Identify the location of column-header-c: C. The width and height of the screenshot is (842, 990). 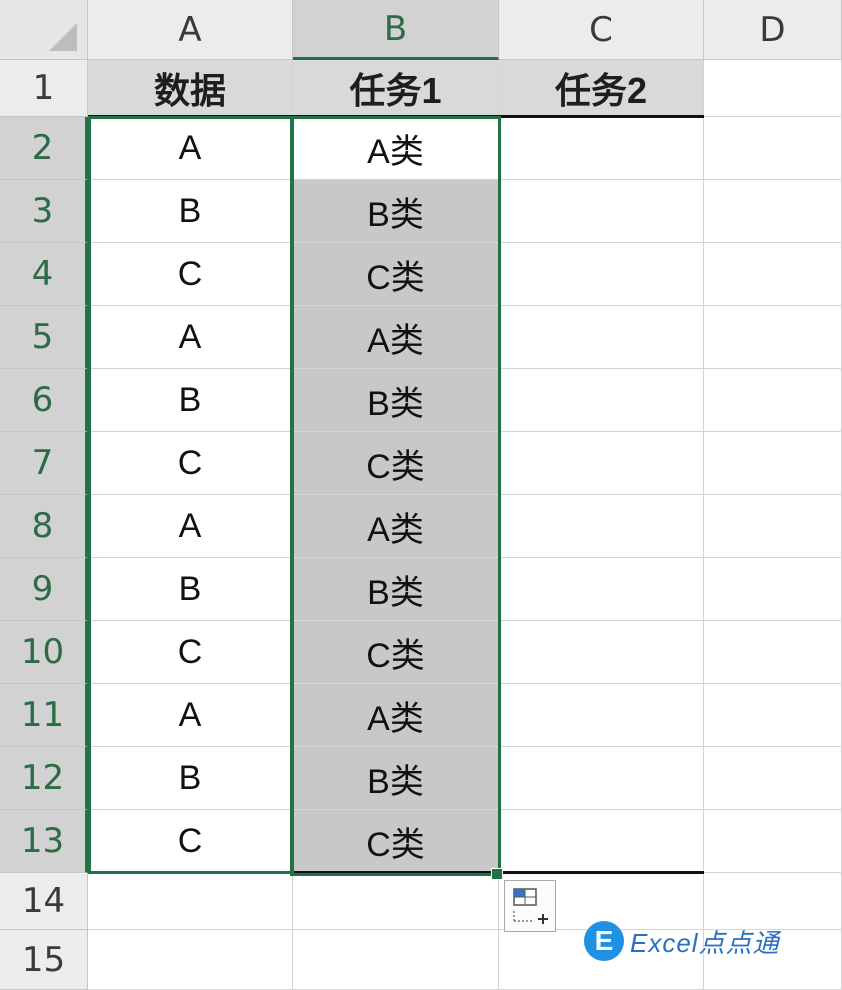
(601, 30).